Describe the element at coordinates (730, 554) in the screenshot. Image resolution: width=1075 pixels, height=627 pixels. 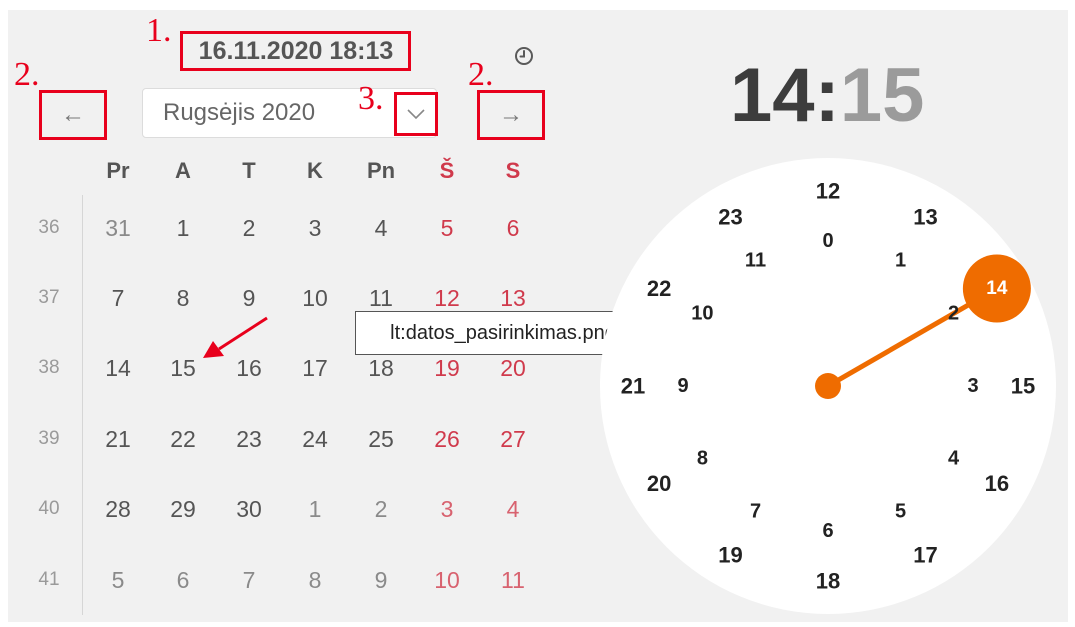
I see `clock-hour-outer: 19` at that location.